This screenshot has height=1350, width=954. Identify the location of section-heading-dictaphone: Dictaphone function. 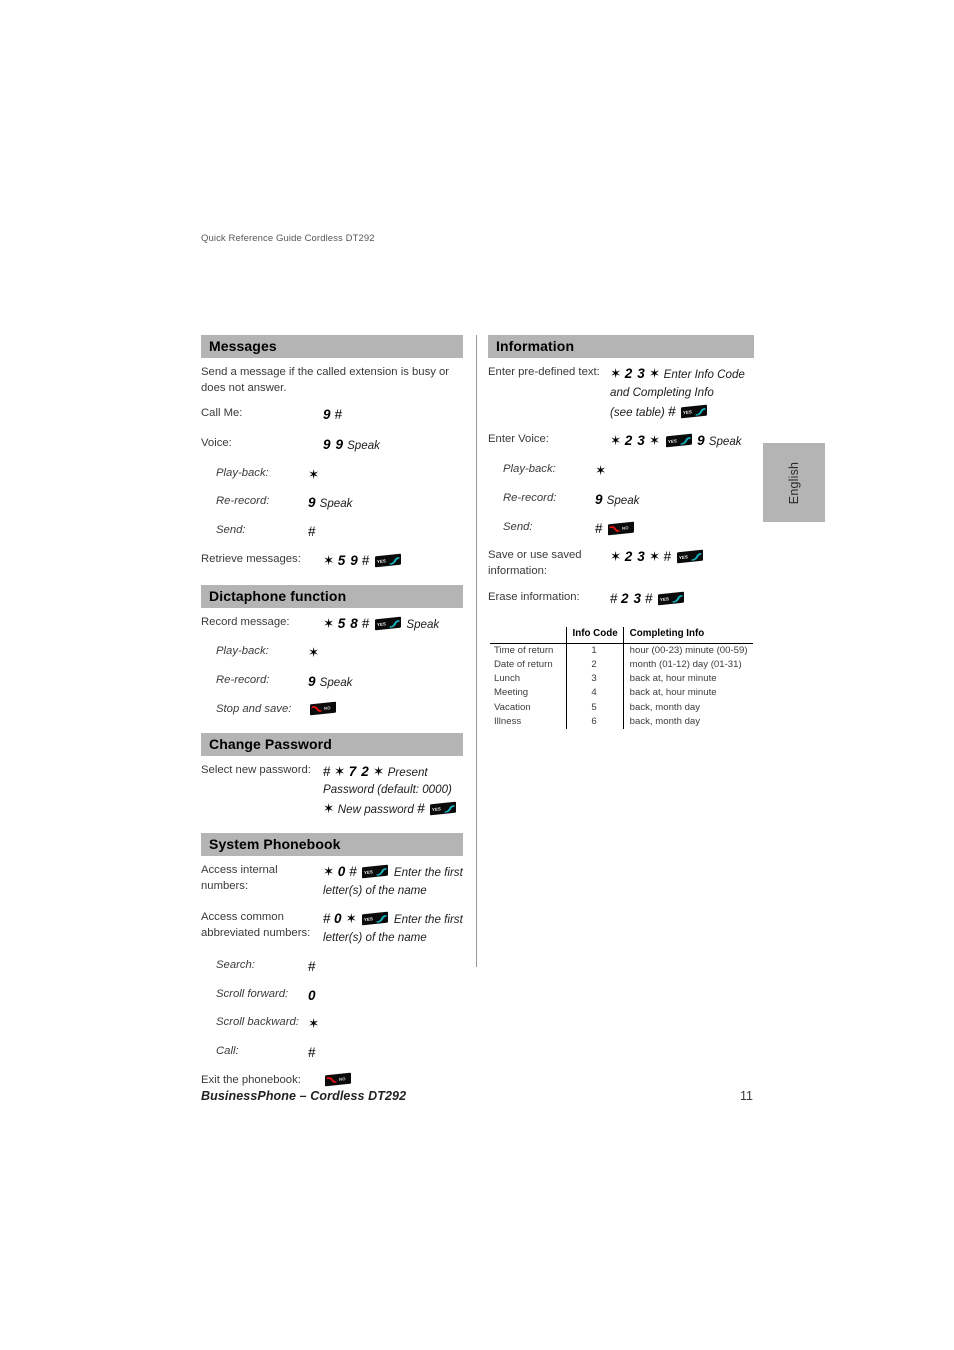
(332, 596).